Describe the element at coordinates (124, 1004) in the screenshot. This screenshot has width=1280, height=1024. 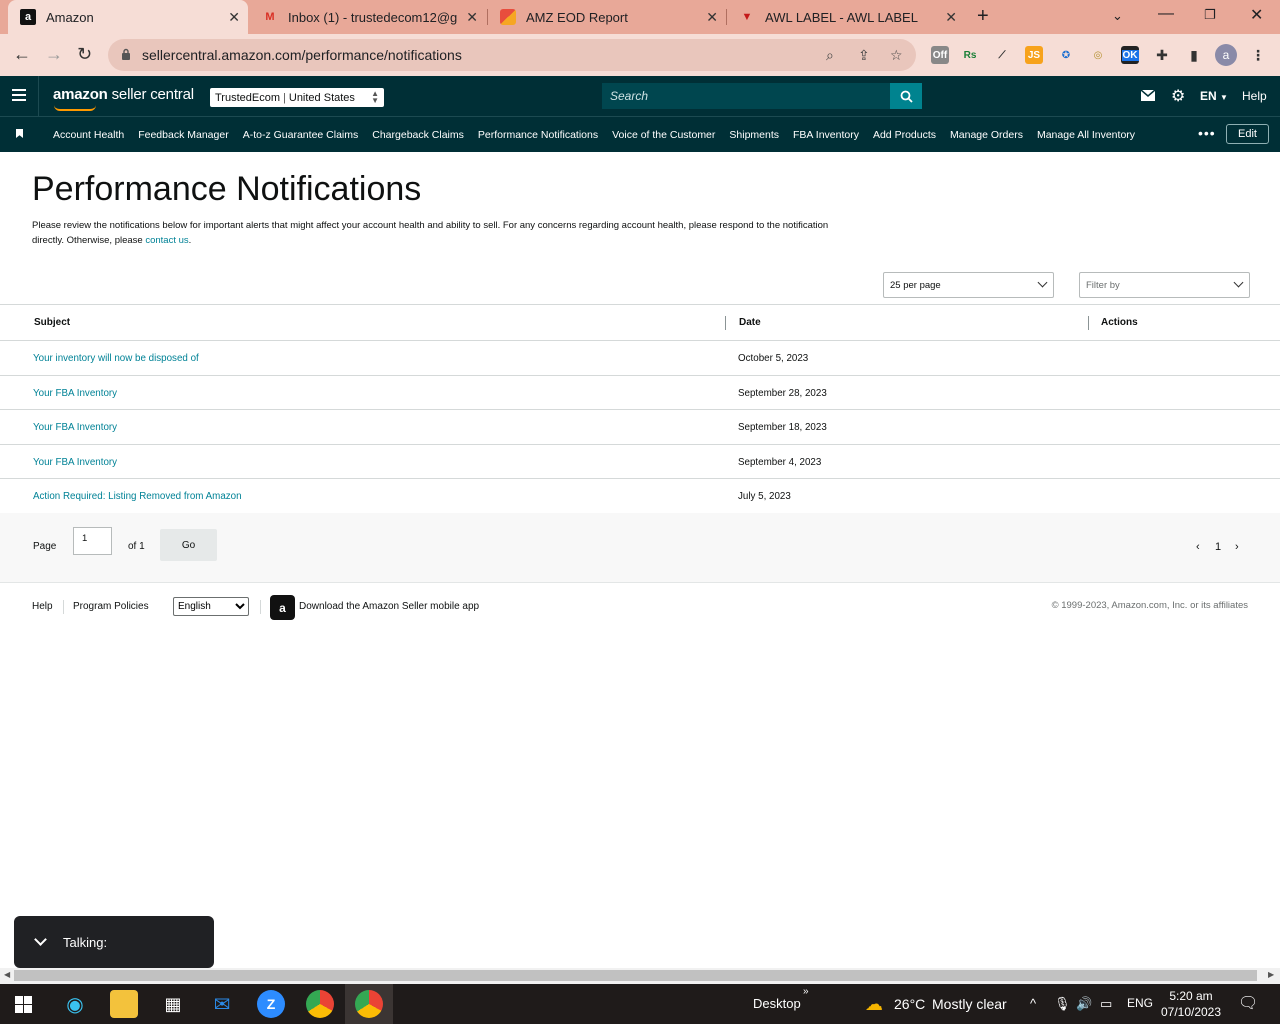
I see `file-explorer-icon` at that location.